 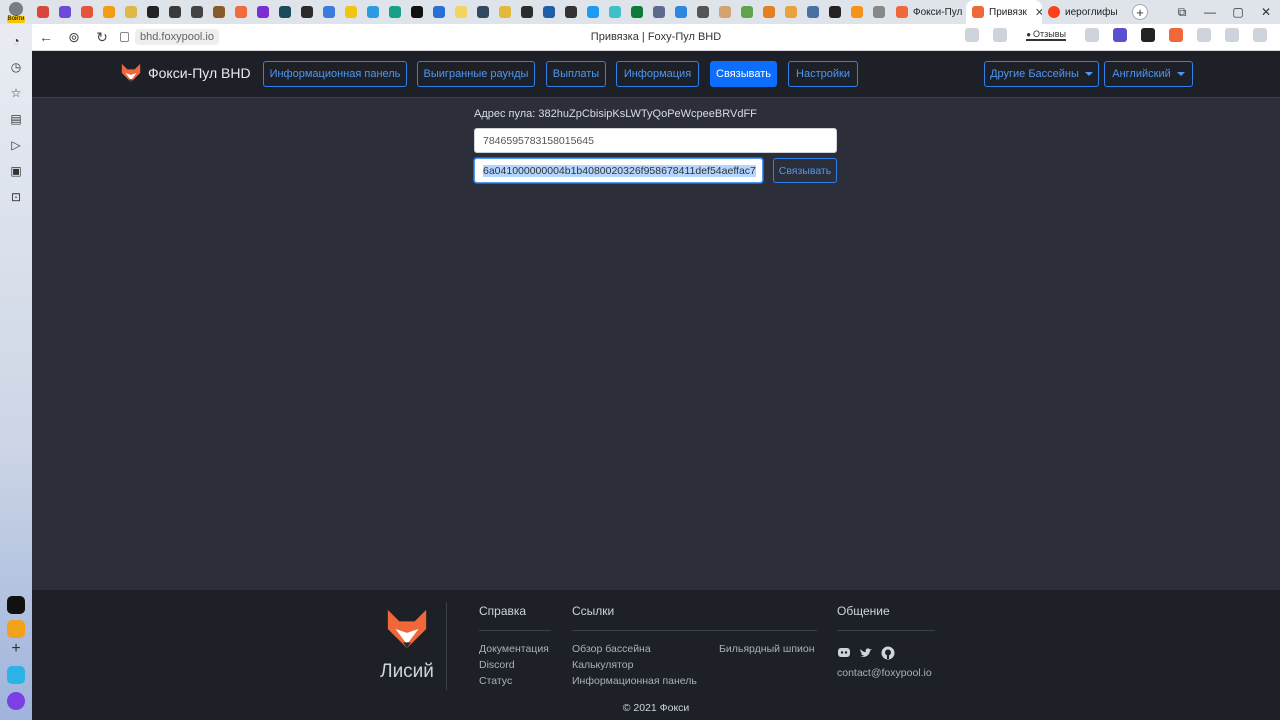 What do you see at coordinates (656, 708) in the screenshot?
I see `footer-copyright: © 2021 Фокси` at bounding box center [656, 708].